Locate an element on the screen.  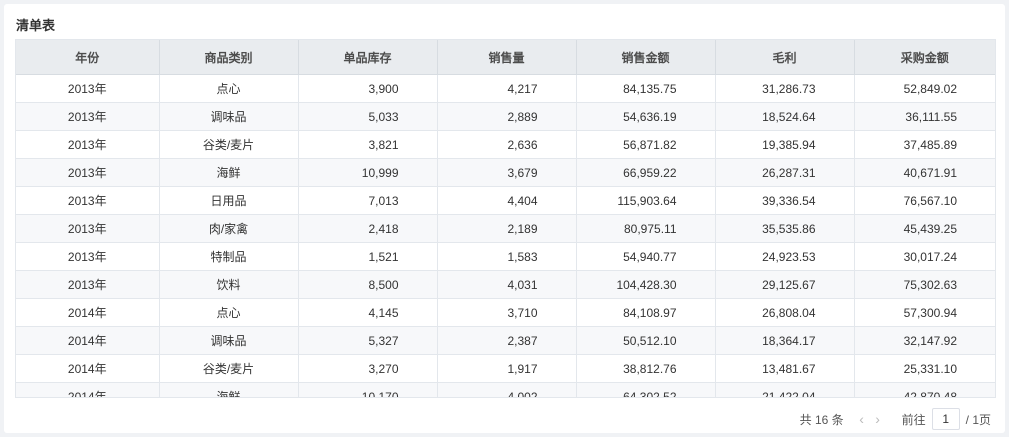
table-cell: 50,512.10 is located at coordinates (646, 340).